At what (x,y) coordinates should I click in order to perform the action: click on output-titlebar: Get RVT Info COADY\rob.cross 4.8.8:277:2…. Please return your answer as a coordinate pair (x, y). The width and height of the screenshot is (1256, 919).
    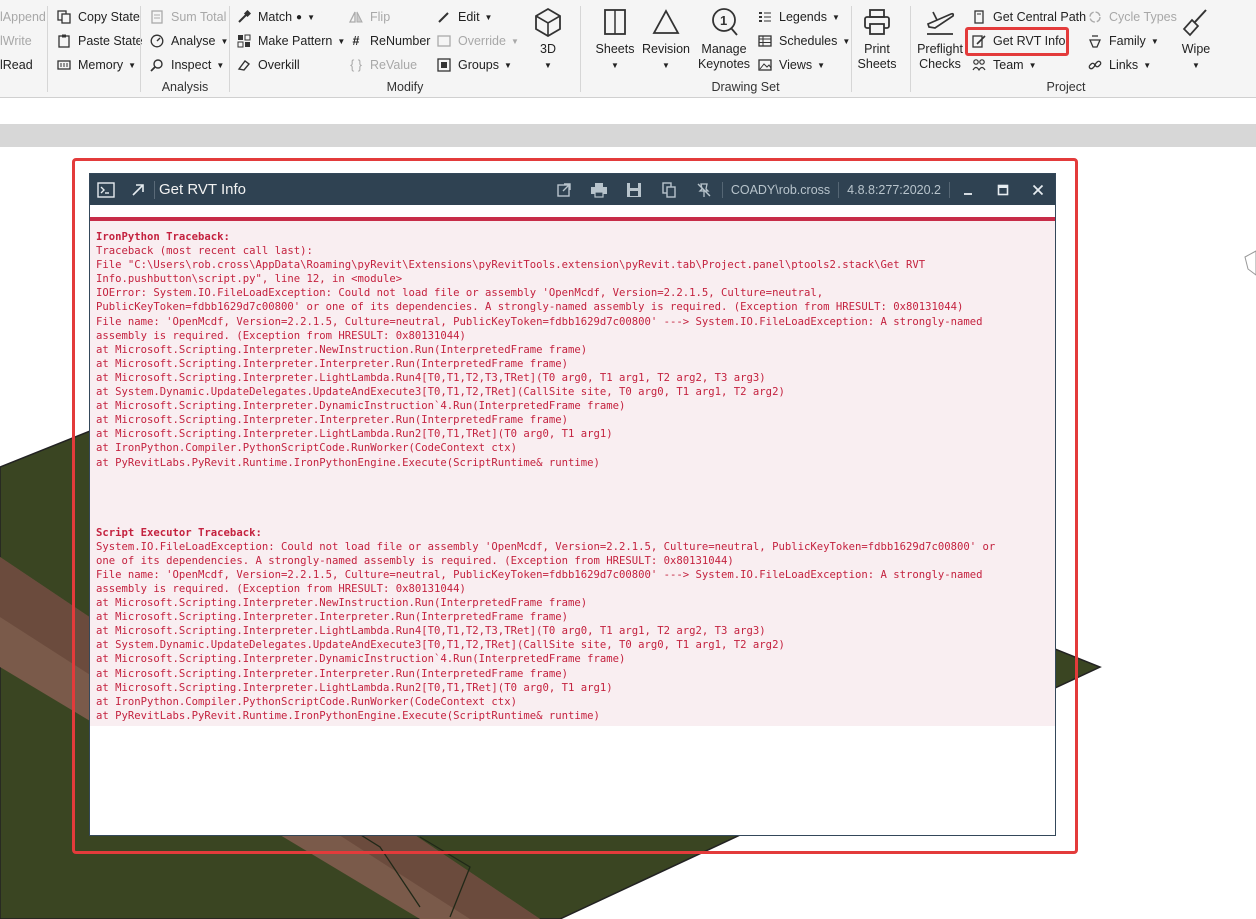
    Looking at the image, I should click on (572, 189).